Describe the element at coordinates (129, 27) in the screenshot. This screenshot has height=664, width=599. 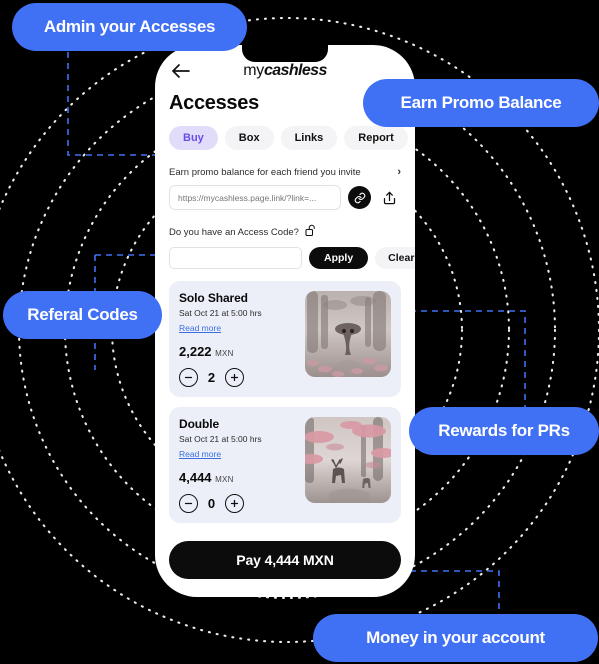
I see `callout-admin-your-accesses: Admin your Accesses` at that location.